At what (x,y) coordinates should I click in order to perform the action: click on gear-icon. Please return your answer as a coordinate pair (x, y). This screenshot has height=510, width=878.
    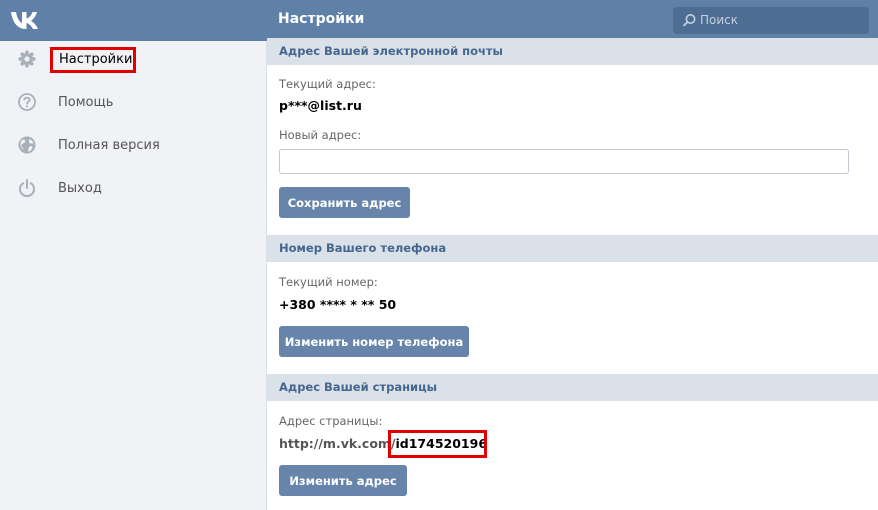
    Looking at the image, I should click on (27, 59).